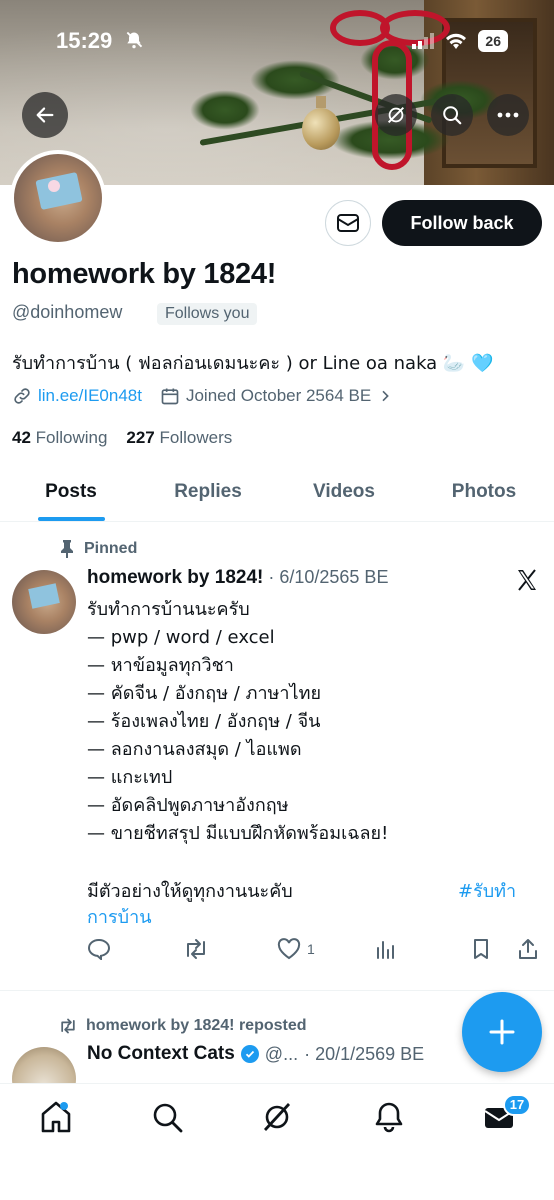  What do you see at coordinates (181, 637) in the screenshot?
I see `post-line: — pwp / word / excel` at bounding box center [181, 637].